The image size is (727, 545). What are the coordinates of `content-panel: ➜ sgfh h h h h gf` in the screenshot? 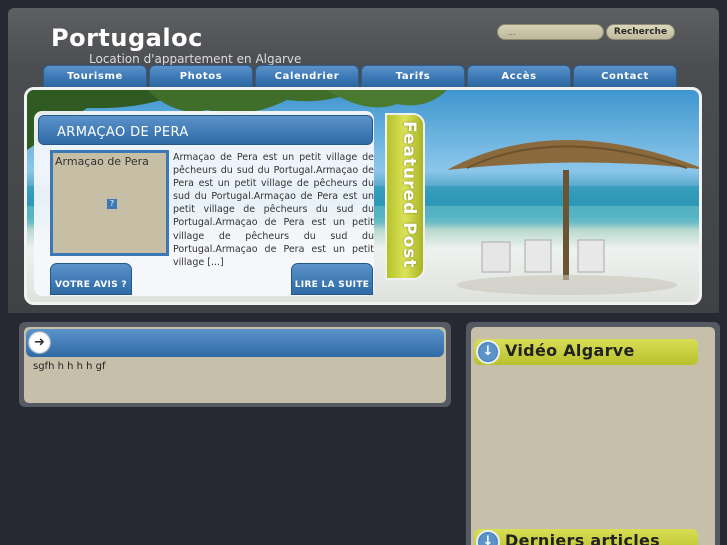 It's located at (235, 364).